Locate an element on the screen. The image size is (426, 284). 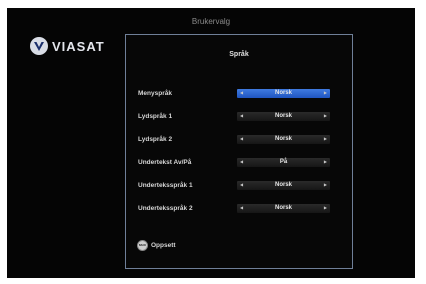
row-subtitle-language-2: Underteksspråk 2 ◀ Norsk ▶ is located at coordinates (240, 208).